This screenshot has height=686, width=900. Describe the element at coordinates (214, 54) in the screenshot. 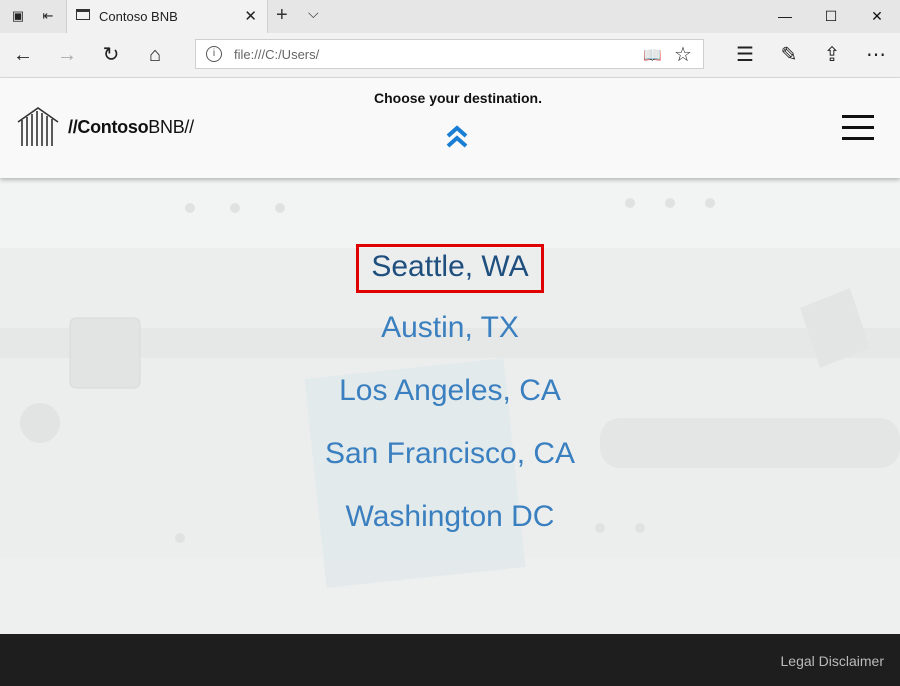

I see `info-icon: i` at that location.